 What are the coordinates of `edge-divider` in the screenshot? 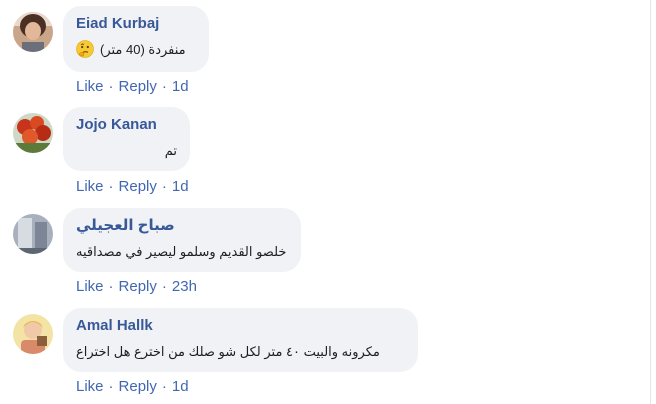 It's located at (650, 202).